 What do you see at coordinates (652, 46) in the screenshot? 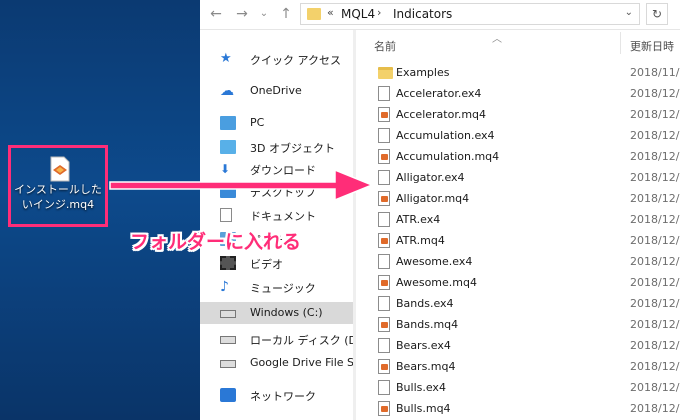
I see `column-date-header: 更新日時` at bounding box center [652, 46].